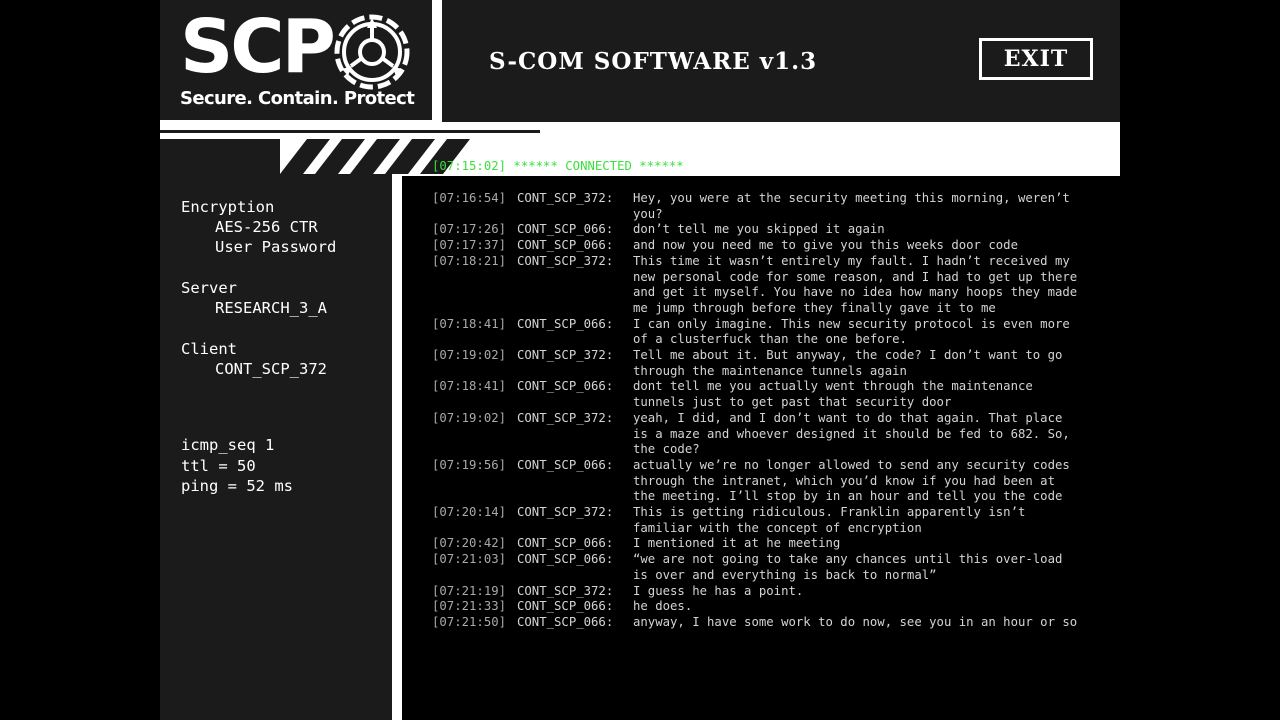  What do you see at coordinates (772, 607) in the screenshot?
I see `chat-message: [07:21:33] CONT_SCP_066: he does.` at bounding box center [772, 607].